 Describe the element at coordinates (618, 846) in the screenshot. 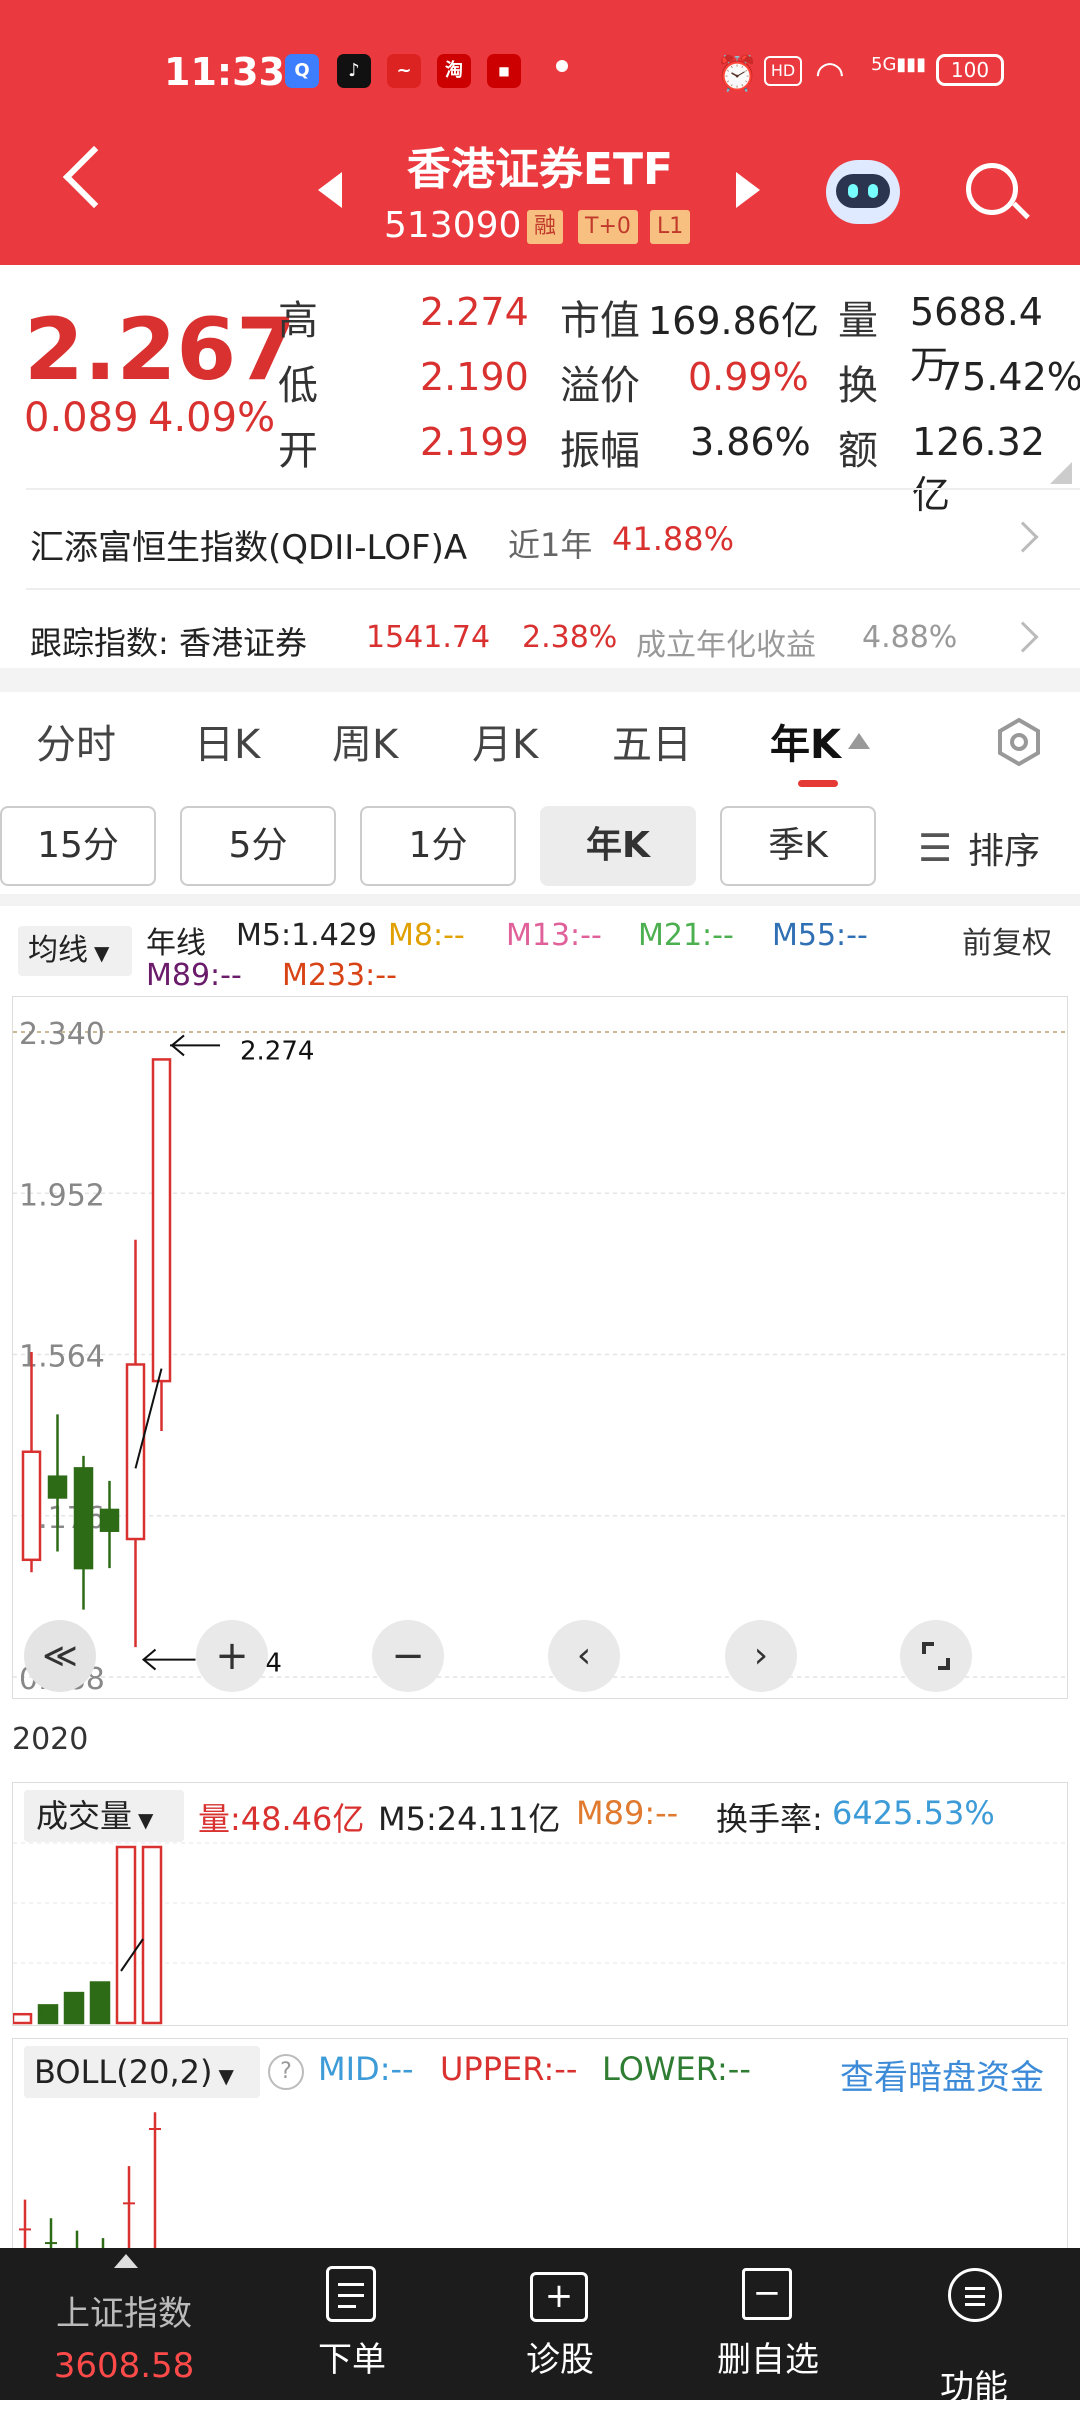

I see `period-yearly-button: 年K` at that location.